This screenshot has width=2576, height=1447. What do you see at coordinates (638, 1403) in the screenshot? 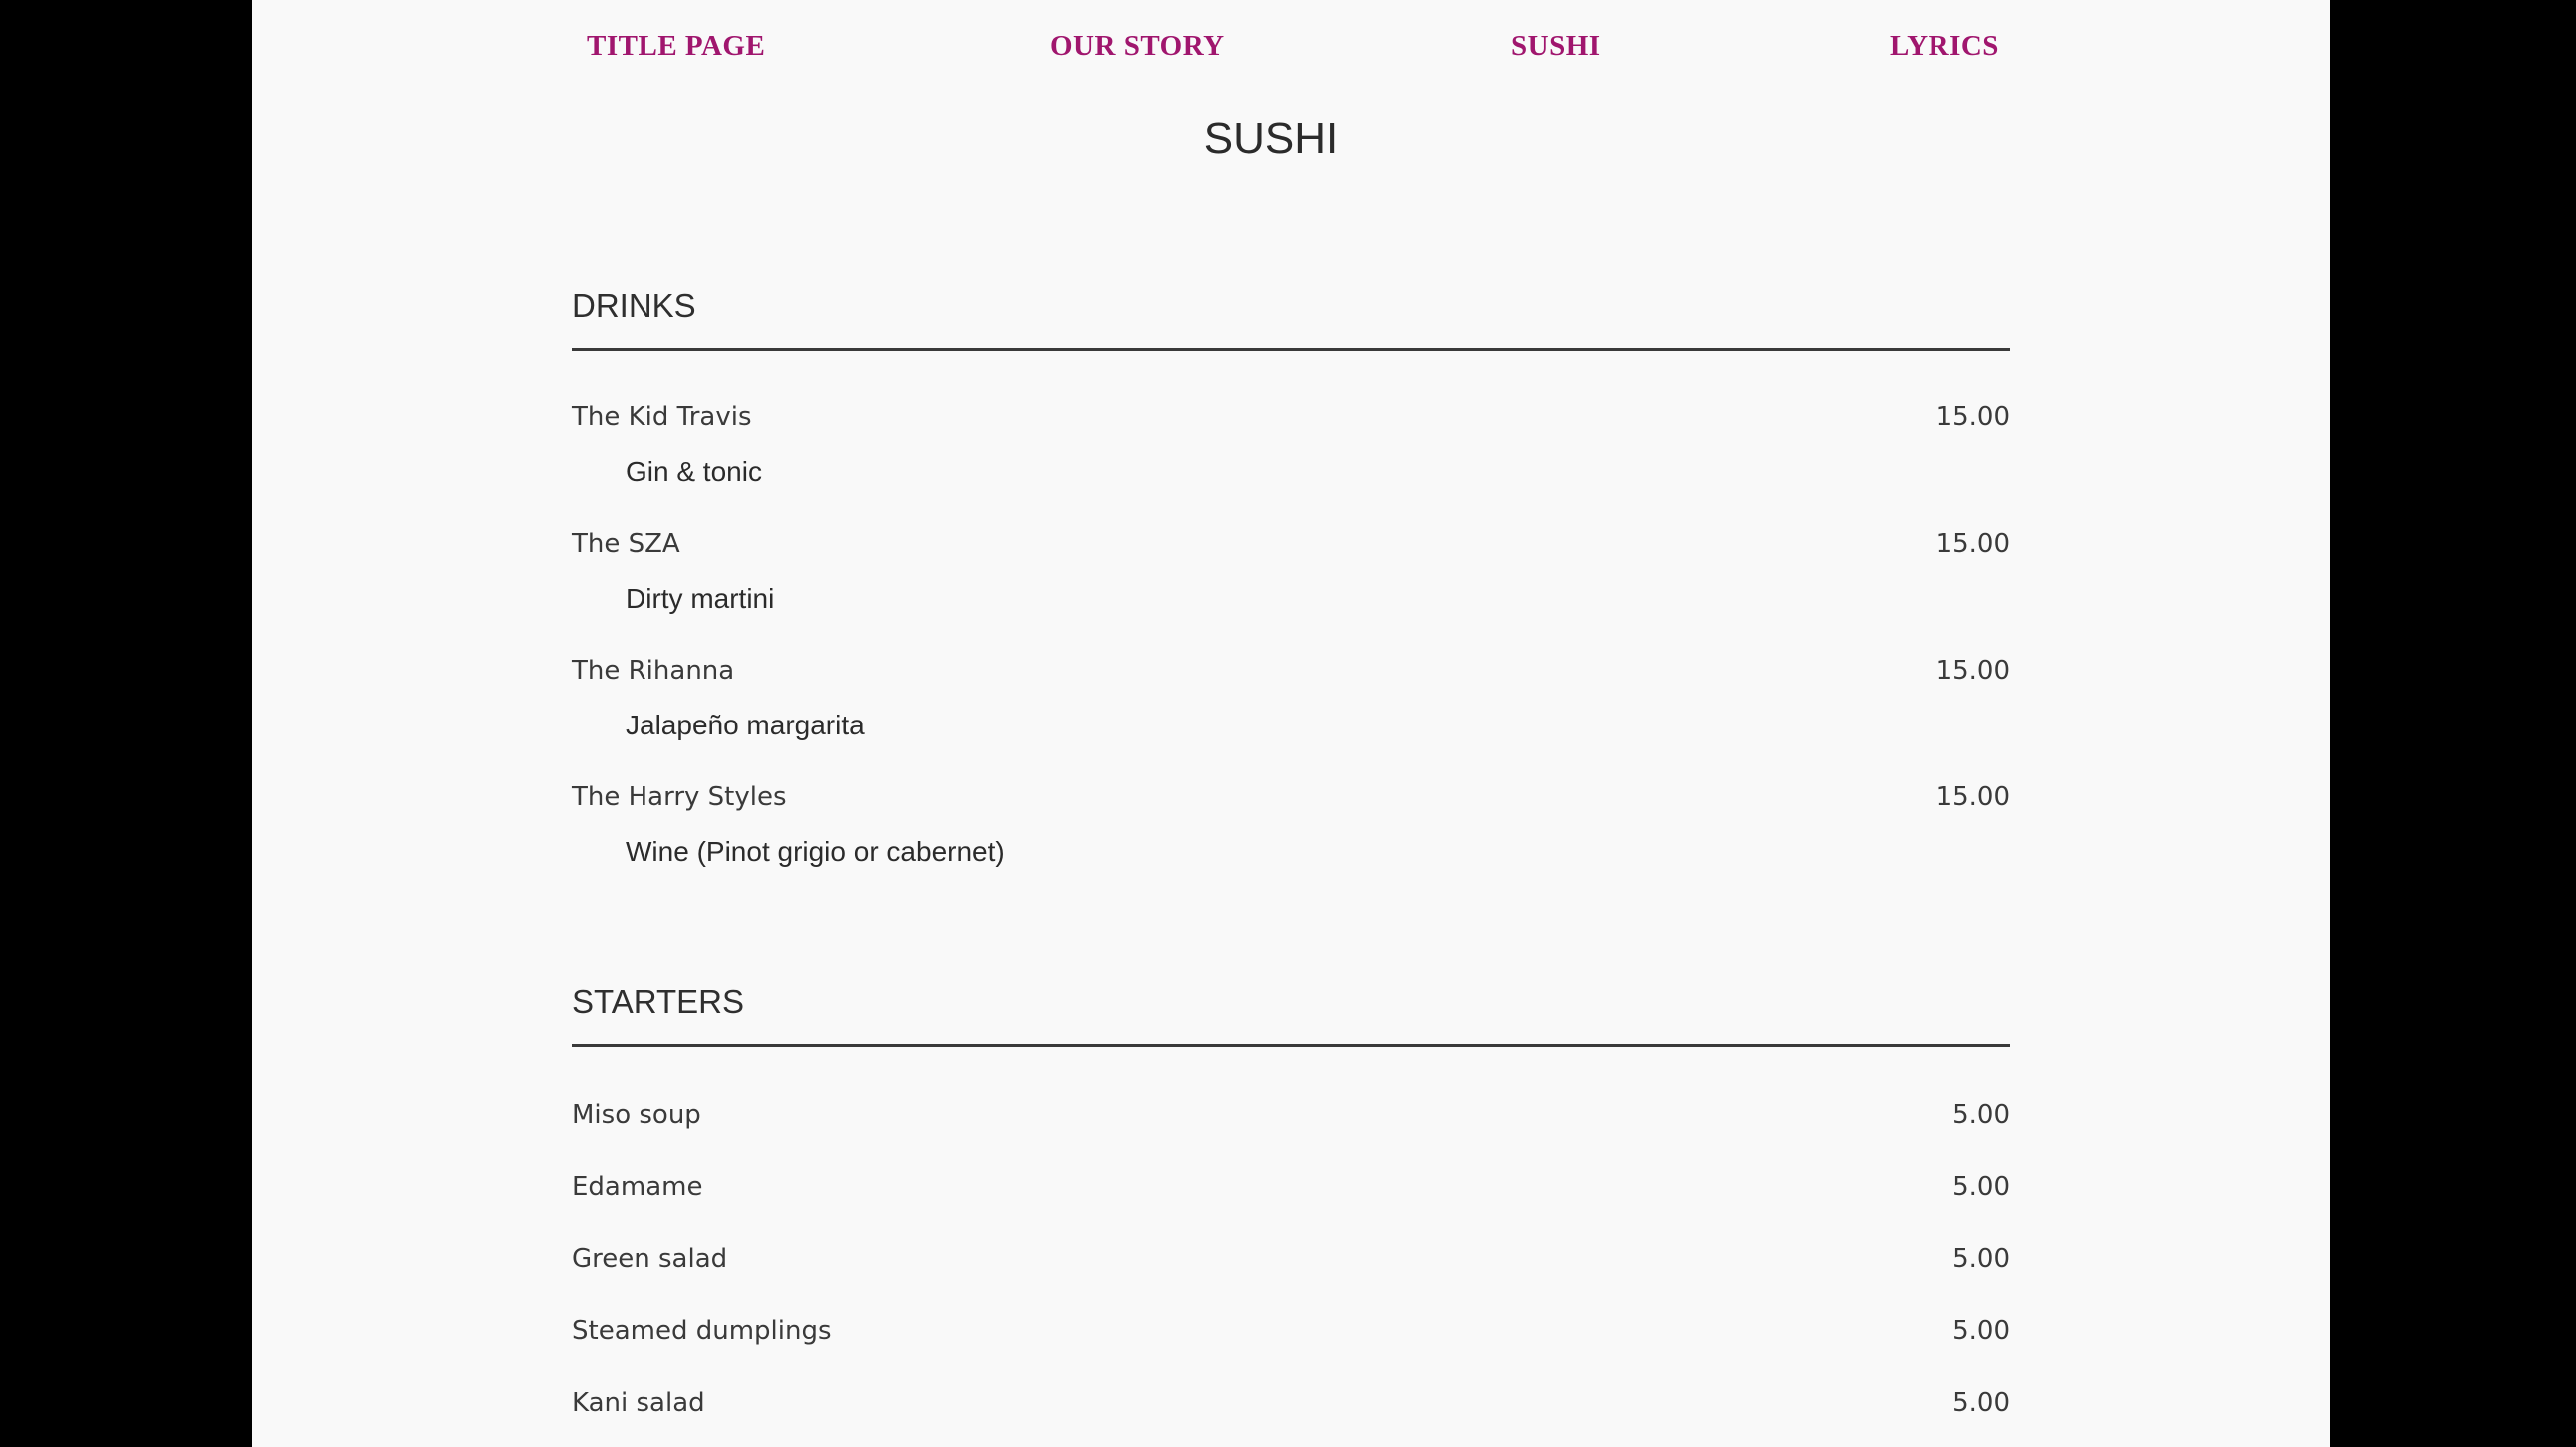
I see `menu-item-name: Kani salad` at bounding box center [638, 1403].